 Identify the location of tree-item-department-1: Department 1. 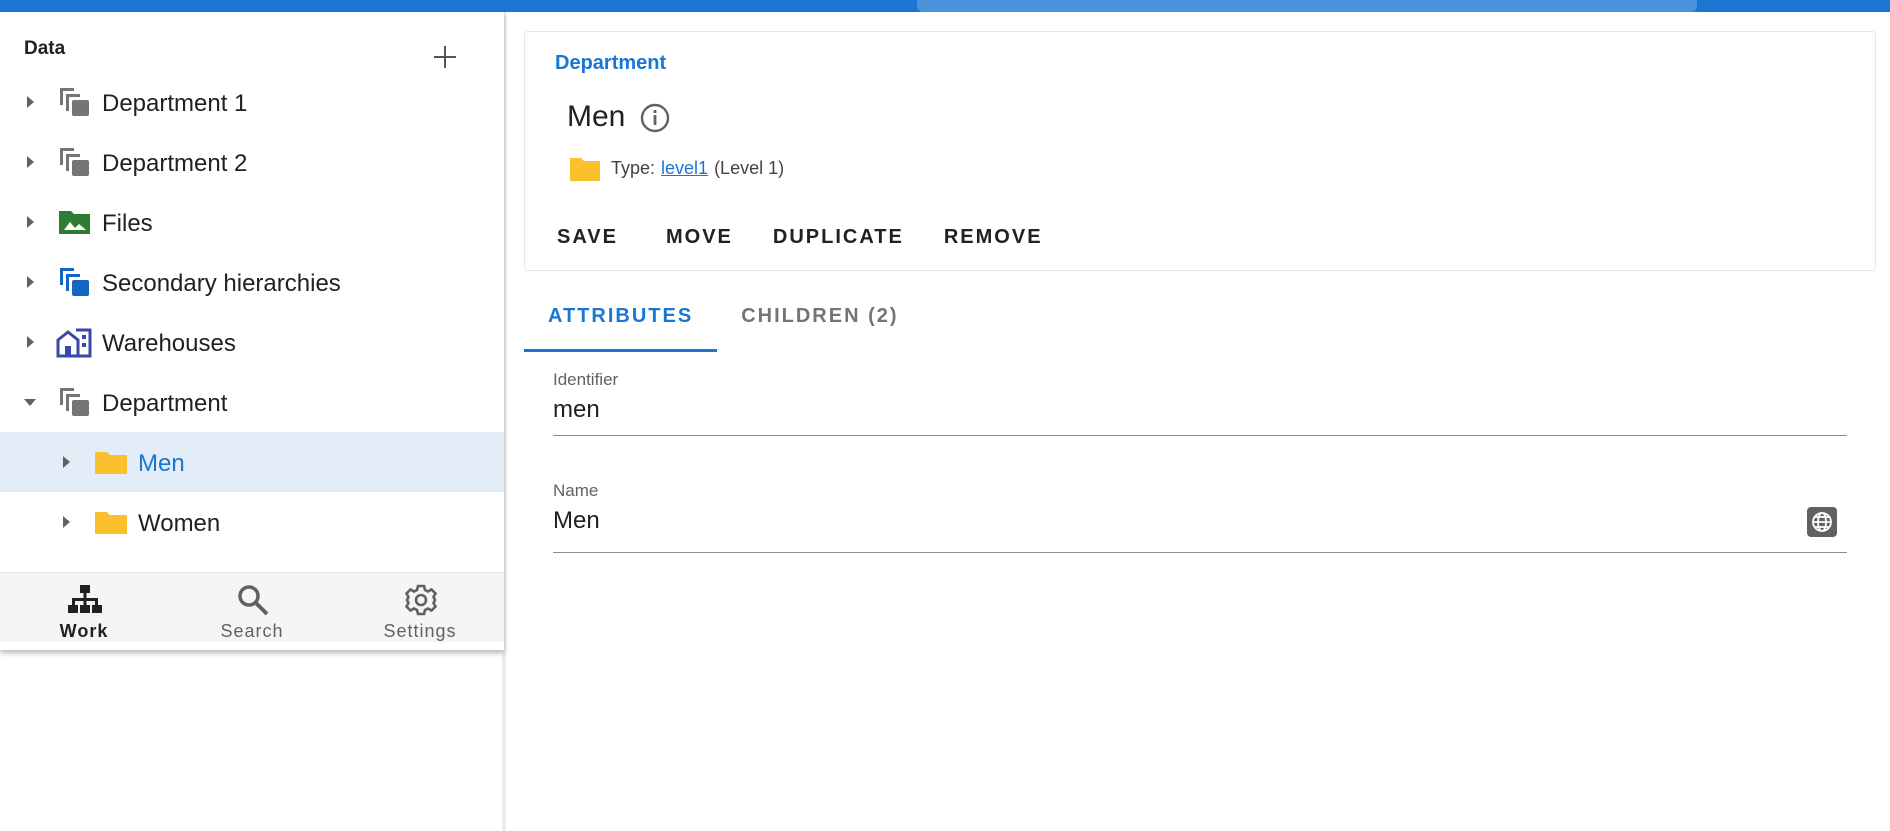
(252, 102).